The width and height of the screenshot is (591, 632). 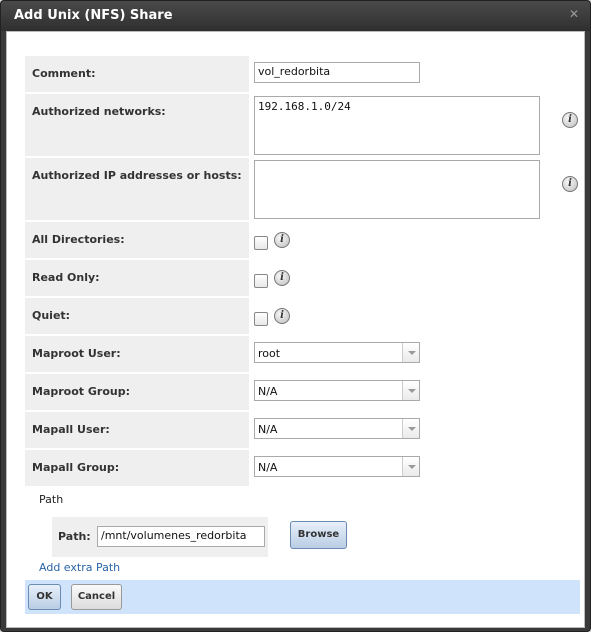 I want to click on quiet-field-cell: i, so click(x=400, y=316).